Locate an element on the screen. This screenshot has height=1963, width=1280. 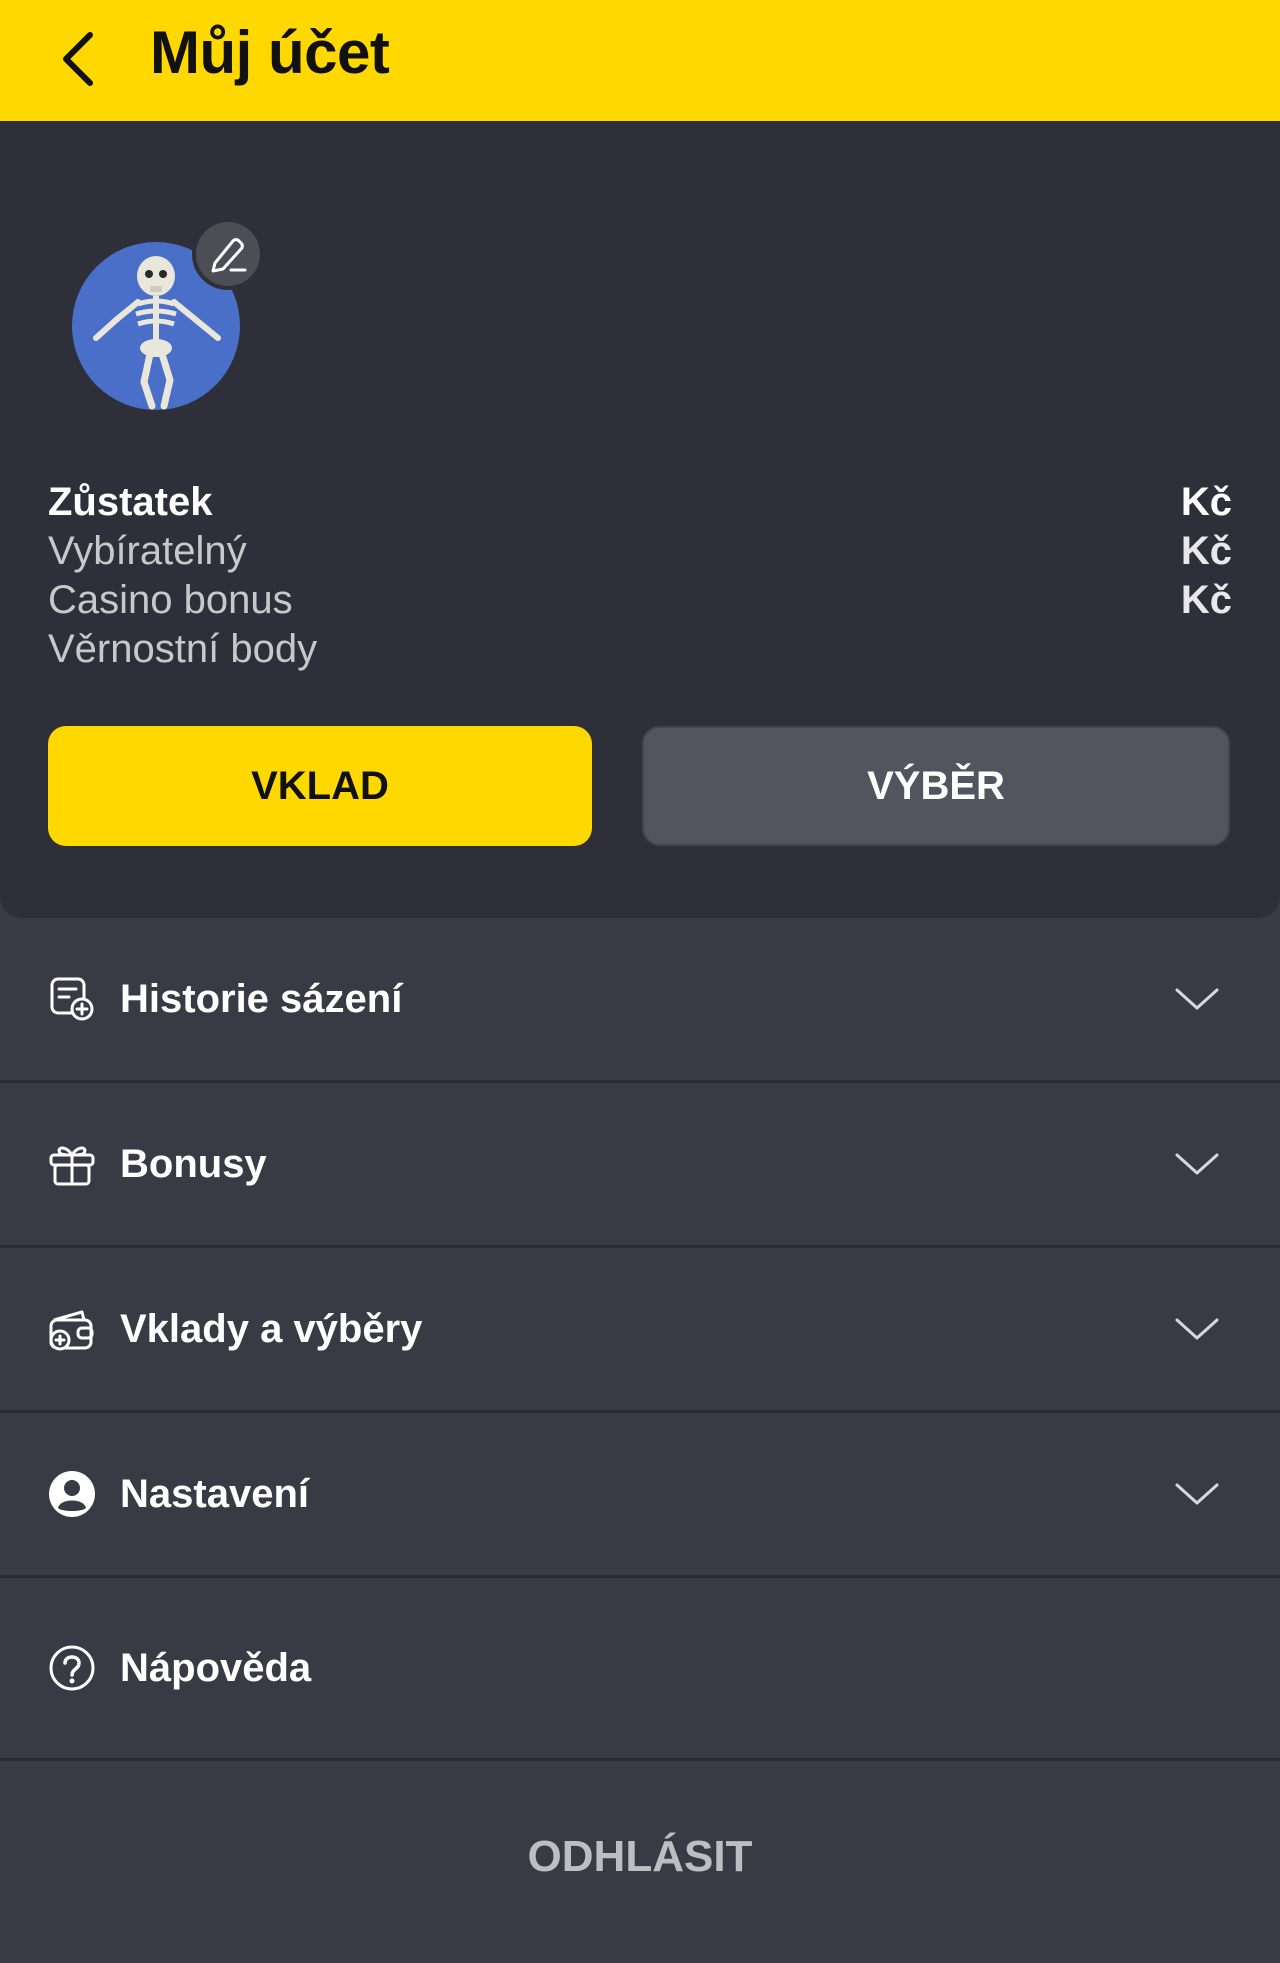
user-icon is located at coordinates (72, 1494).